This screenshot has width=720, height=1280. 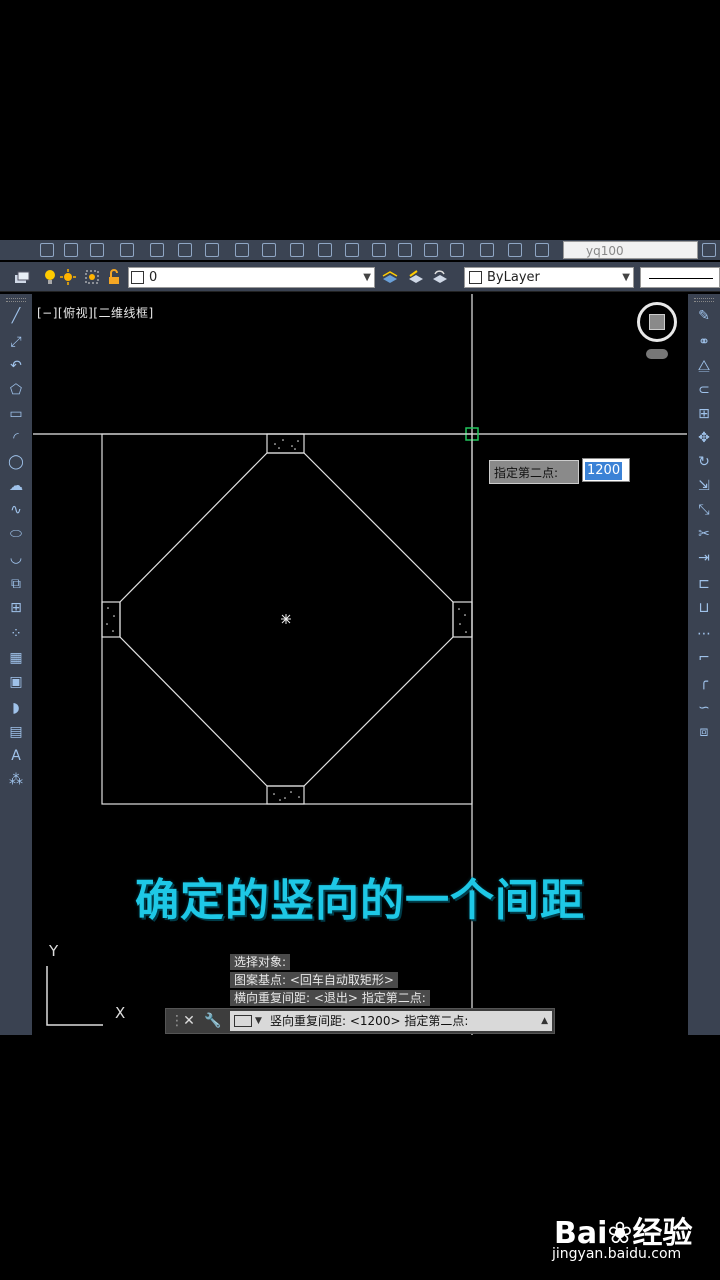 What do you see at coordinates (16, 756) in the screenshot?
I see `multiline-text-icon: A` at bounding box center [16, 756].